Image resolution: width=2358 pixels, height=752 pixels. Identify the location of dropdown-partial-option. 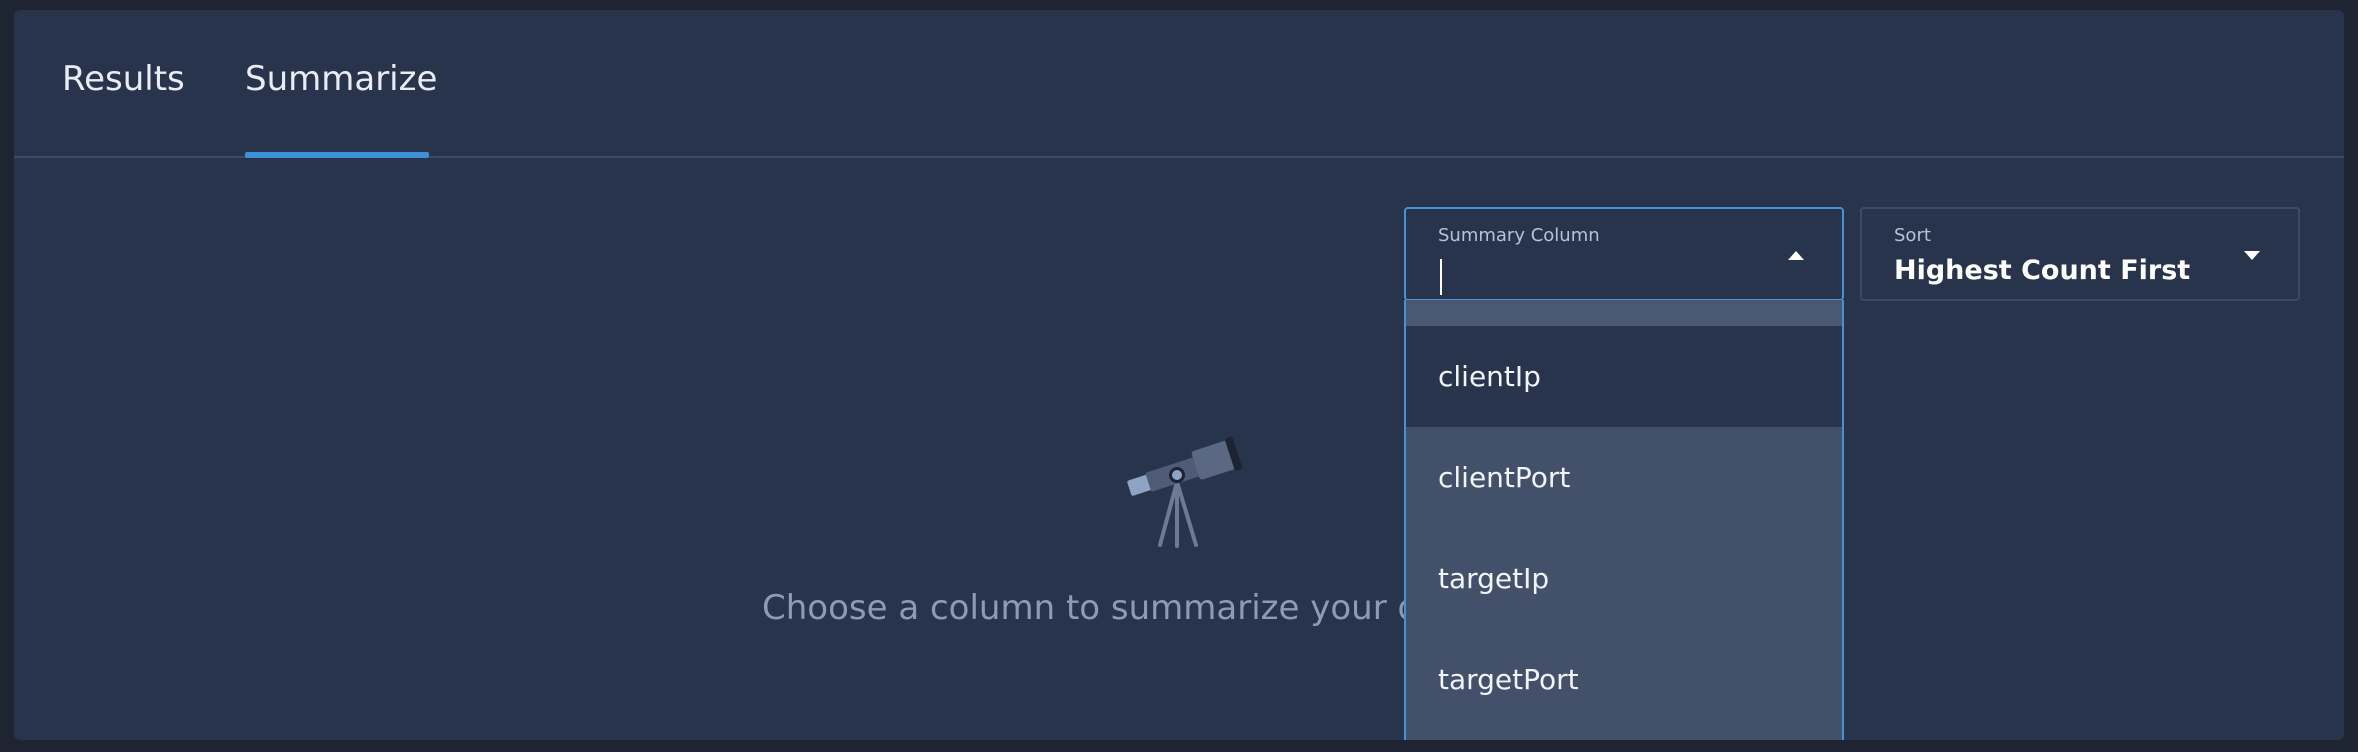
(1624, 313).